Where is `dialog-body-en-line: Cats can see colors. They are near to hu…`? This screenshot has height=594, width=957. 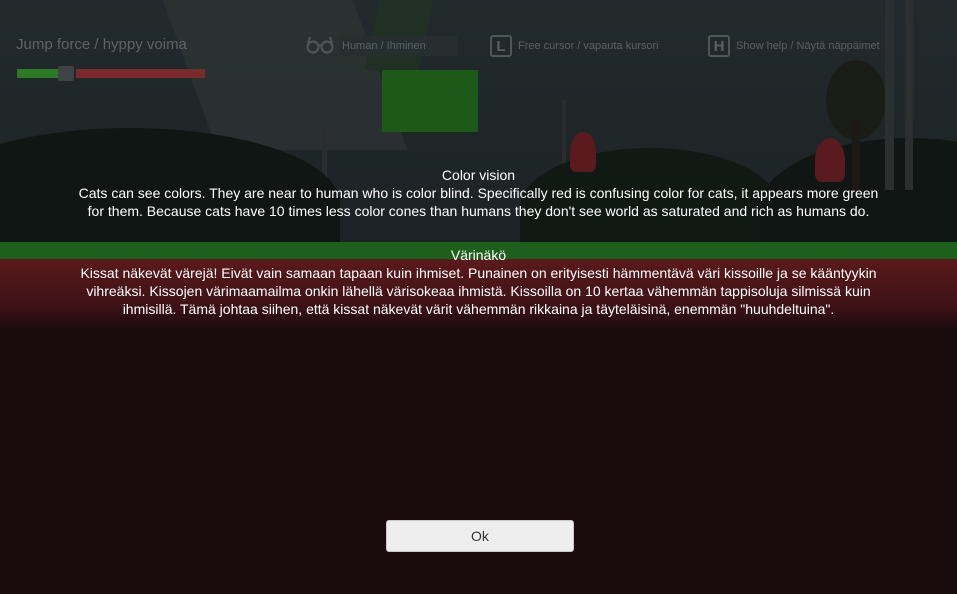 dialog-body-en-line: Cats can see colors. They are near to hu… is located at coordinates (478, 193).